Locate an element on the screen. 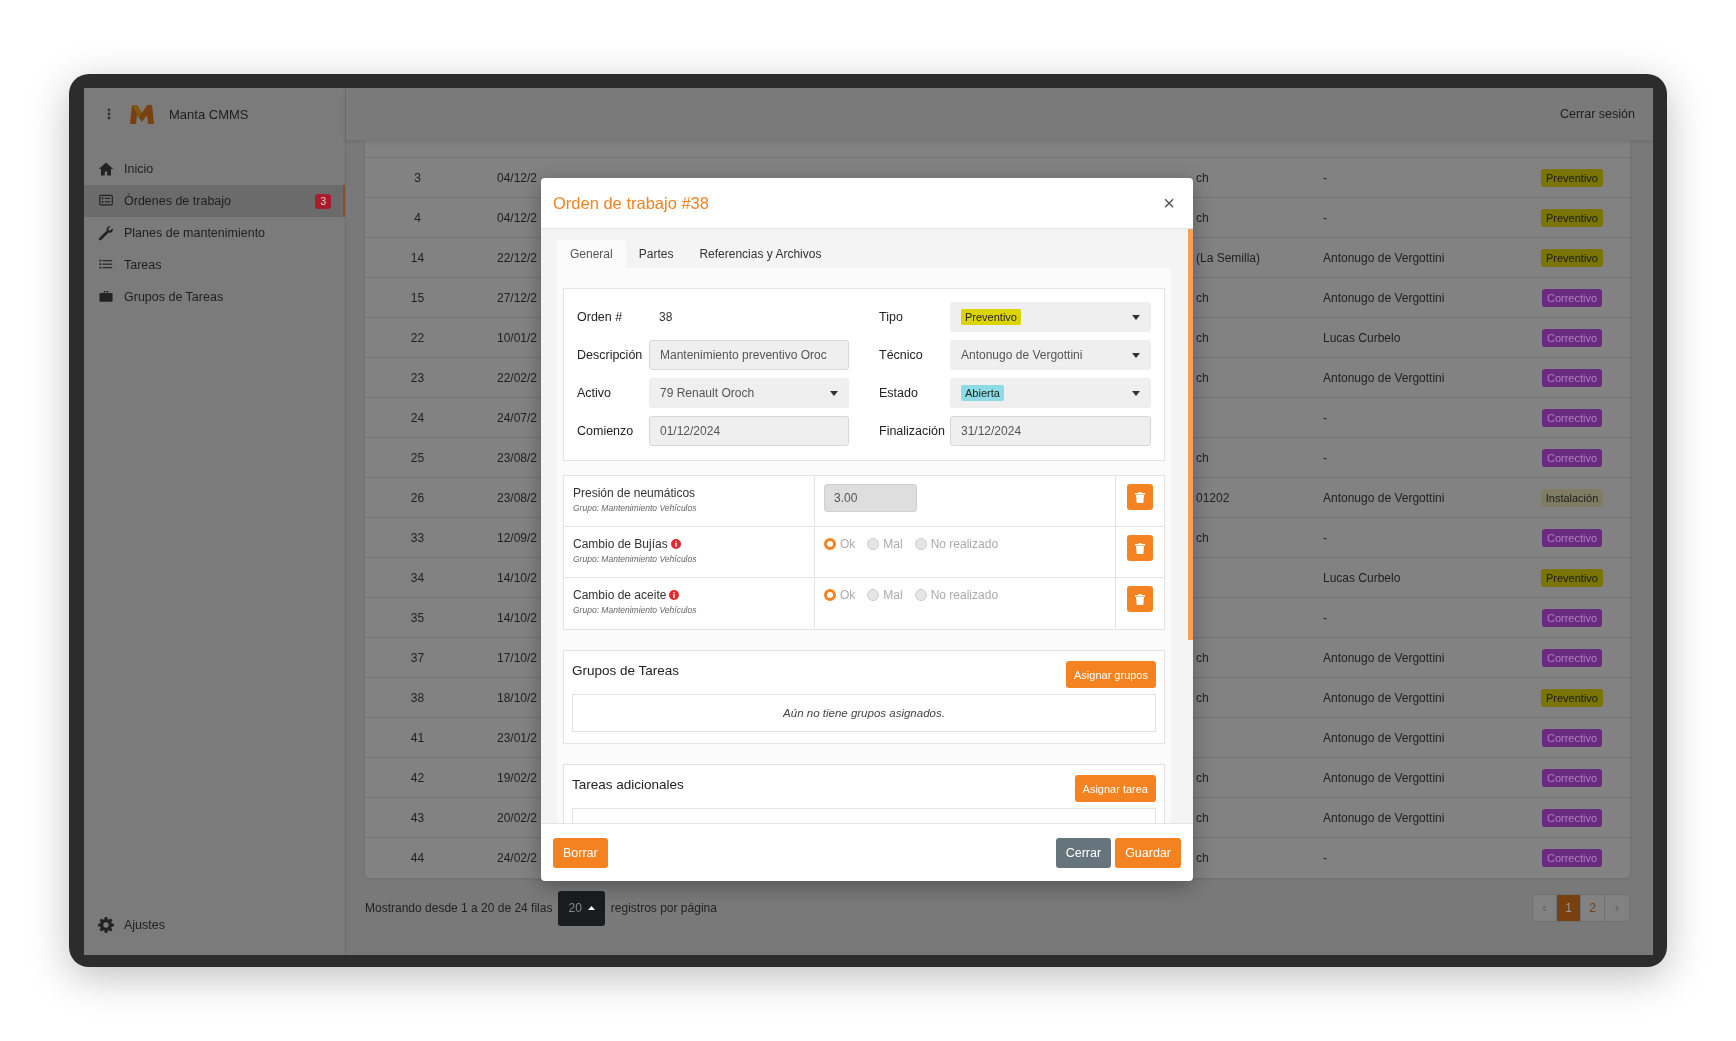 The height and width of the screenshot is (1041, 1736). sidebar-item: Tareas is located at coordinates (214, 265).